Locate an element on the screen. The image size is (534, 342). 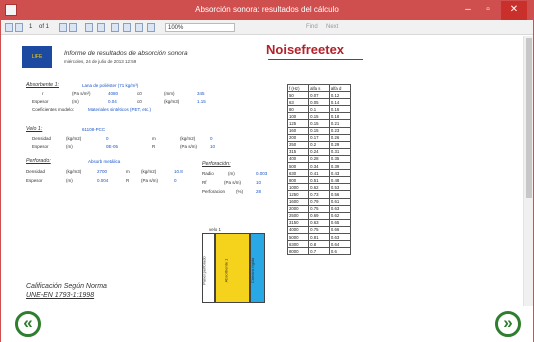
velo-m-value: 0 is located at coordinates (211, 138).